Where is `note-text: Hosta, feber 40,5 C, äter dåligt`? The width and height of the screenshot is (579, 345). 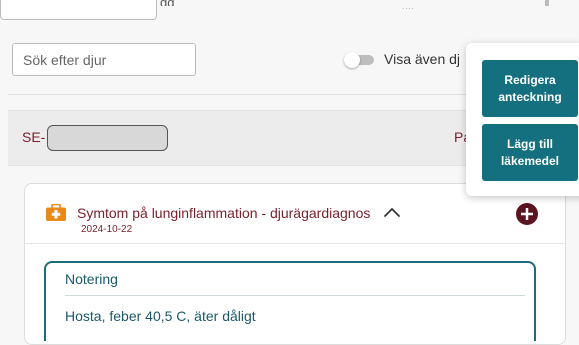 note-text: Hosta, feber 40,5 C, äter dåligt is located at coordinates (160, 316).